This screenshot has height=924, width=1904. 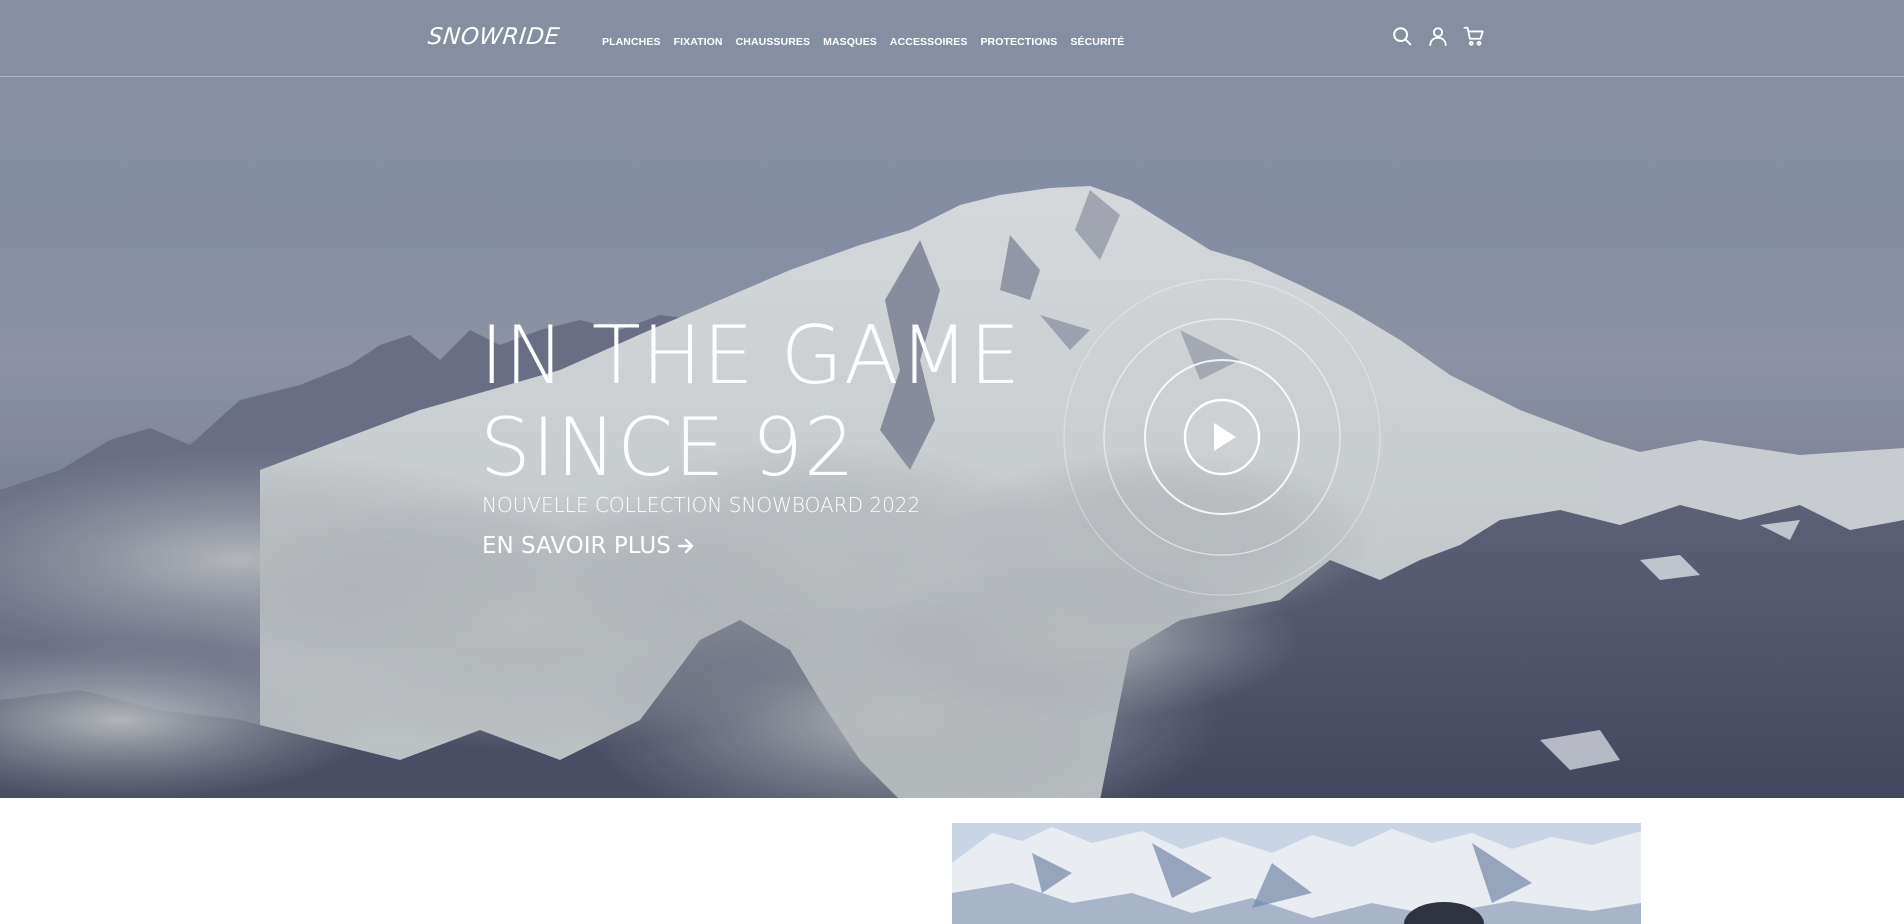 I want to click on header-icons, so click(x=1438, y=36).